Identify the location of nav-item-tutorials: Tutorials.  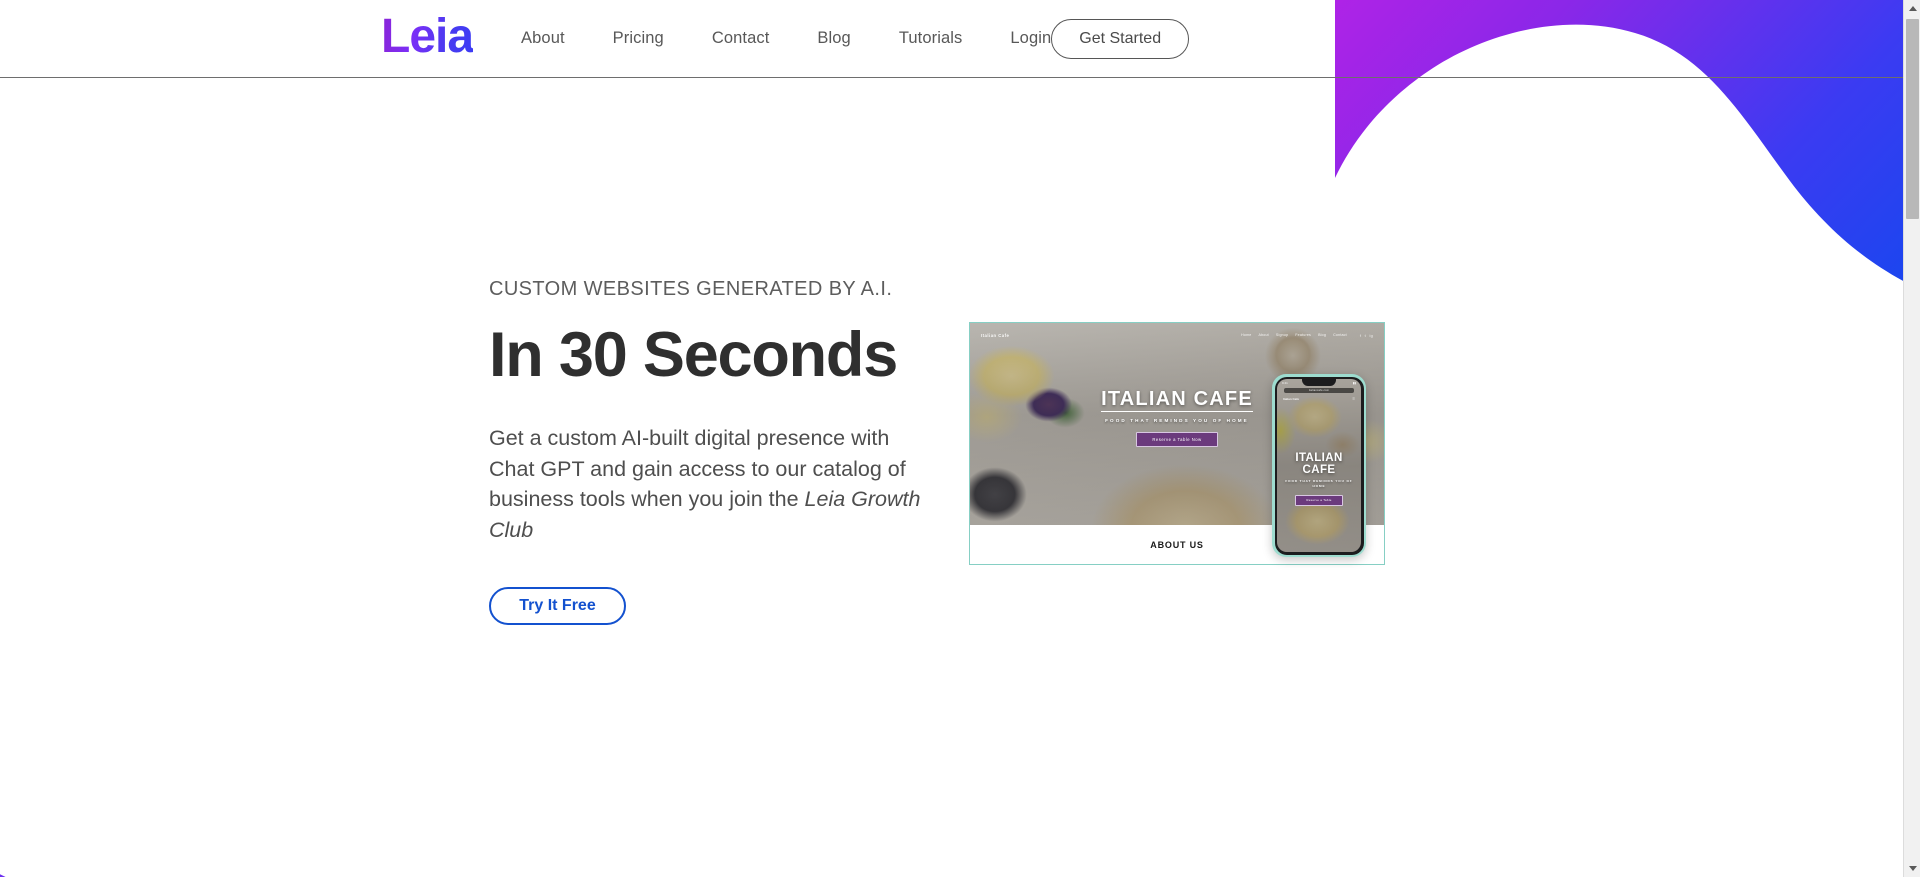
(931, 38).